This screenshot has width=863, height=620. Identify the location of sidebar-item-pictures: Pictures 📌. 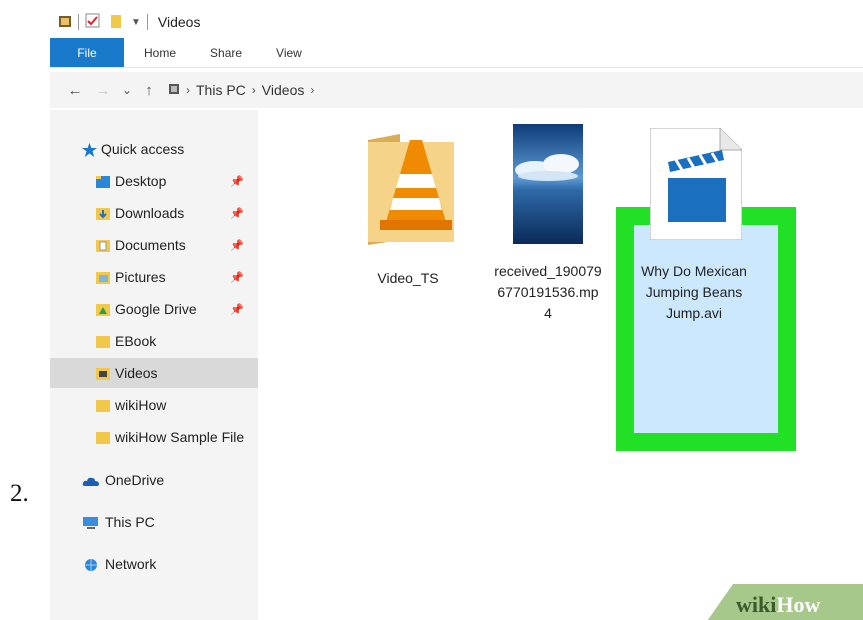
(154, 277).